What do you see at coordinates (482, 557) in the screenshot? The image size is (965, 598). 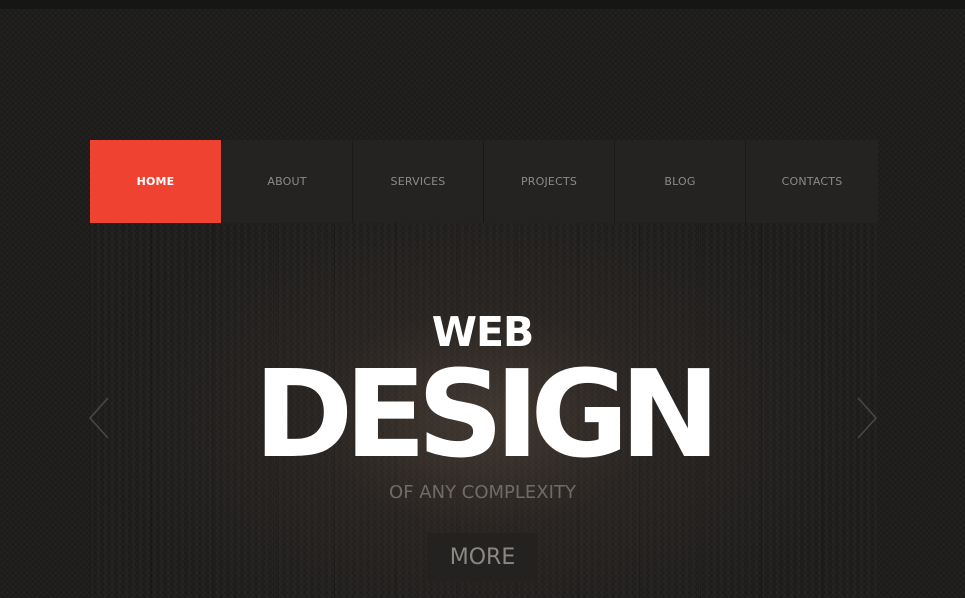 I see `more-button: MORE` at bounding box center [482, 557].